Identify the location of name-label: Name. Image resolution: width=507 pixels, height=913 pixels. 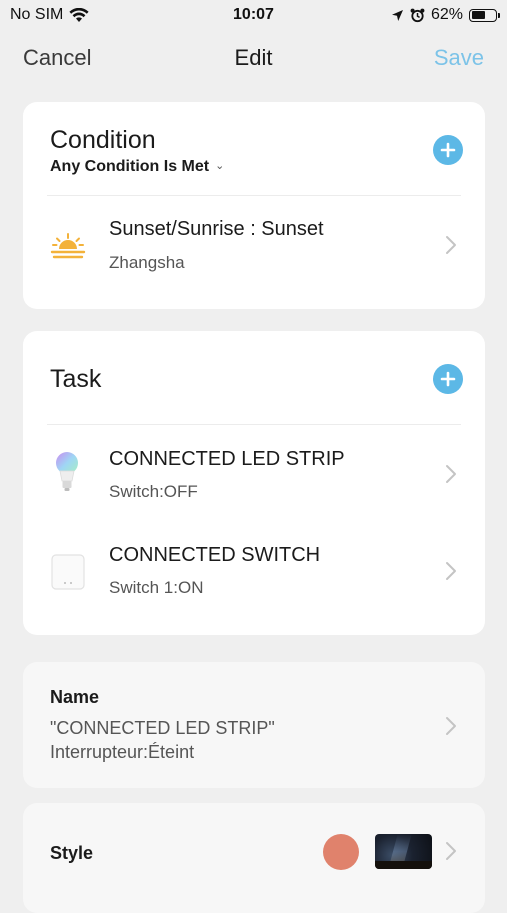
(75, 697).